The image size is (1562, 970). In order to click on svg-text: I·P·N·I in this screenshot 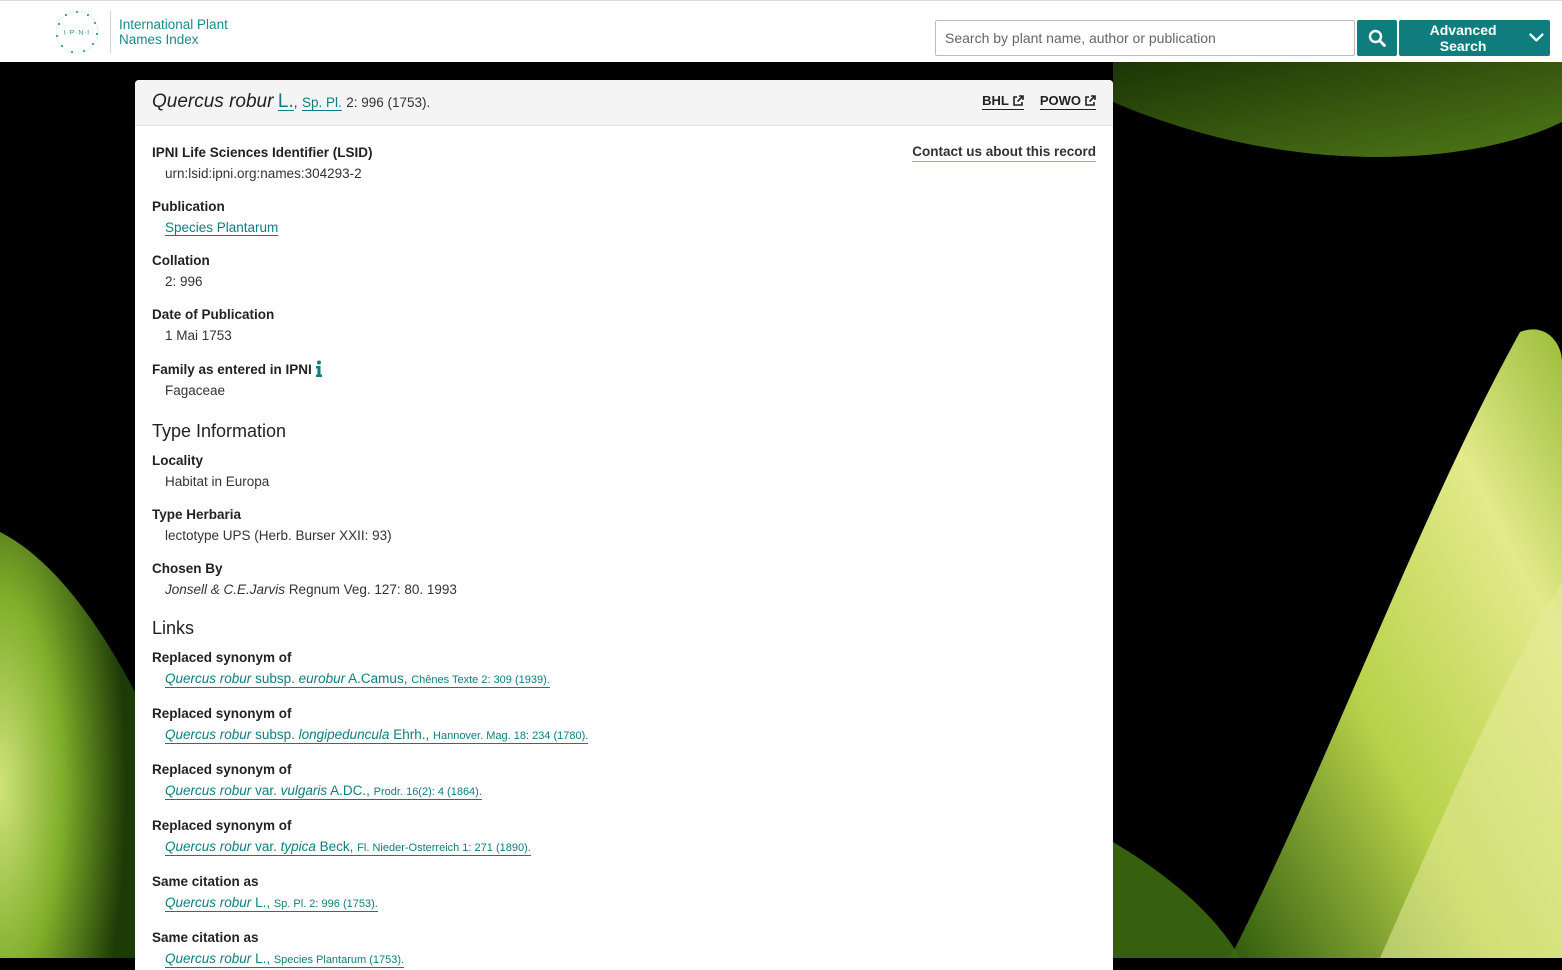, I will do `click(77, 33)`.